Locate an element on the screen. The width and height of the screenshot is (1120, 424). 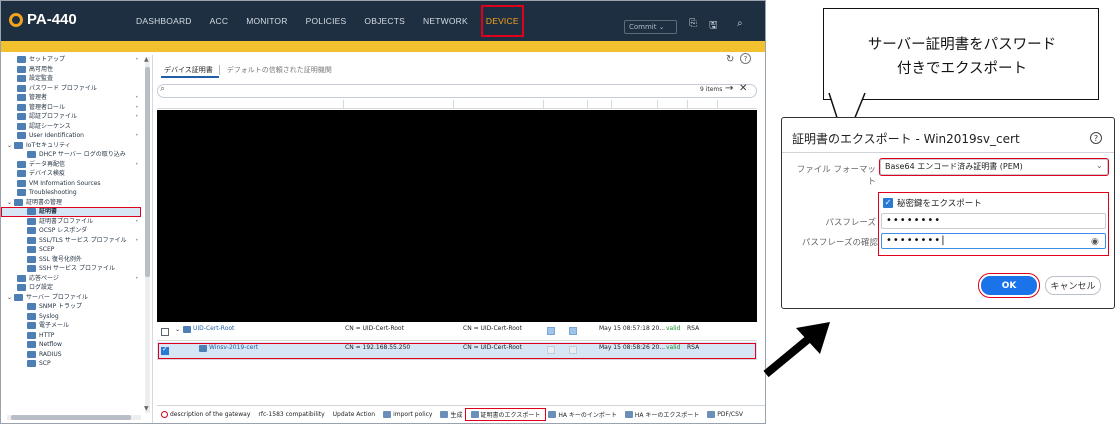
commit-button: Commit ⌄ is located at coordinates (650, 27).